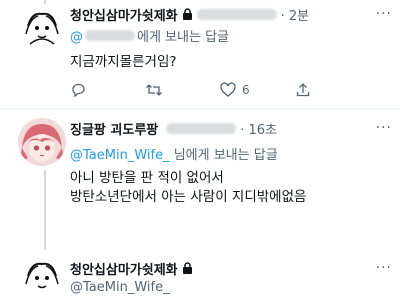  Describe the element at coordinates (231, 287) in the screenshot. I see `user-handle: @TaeMin_Wife_` at that location.